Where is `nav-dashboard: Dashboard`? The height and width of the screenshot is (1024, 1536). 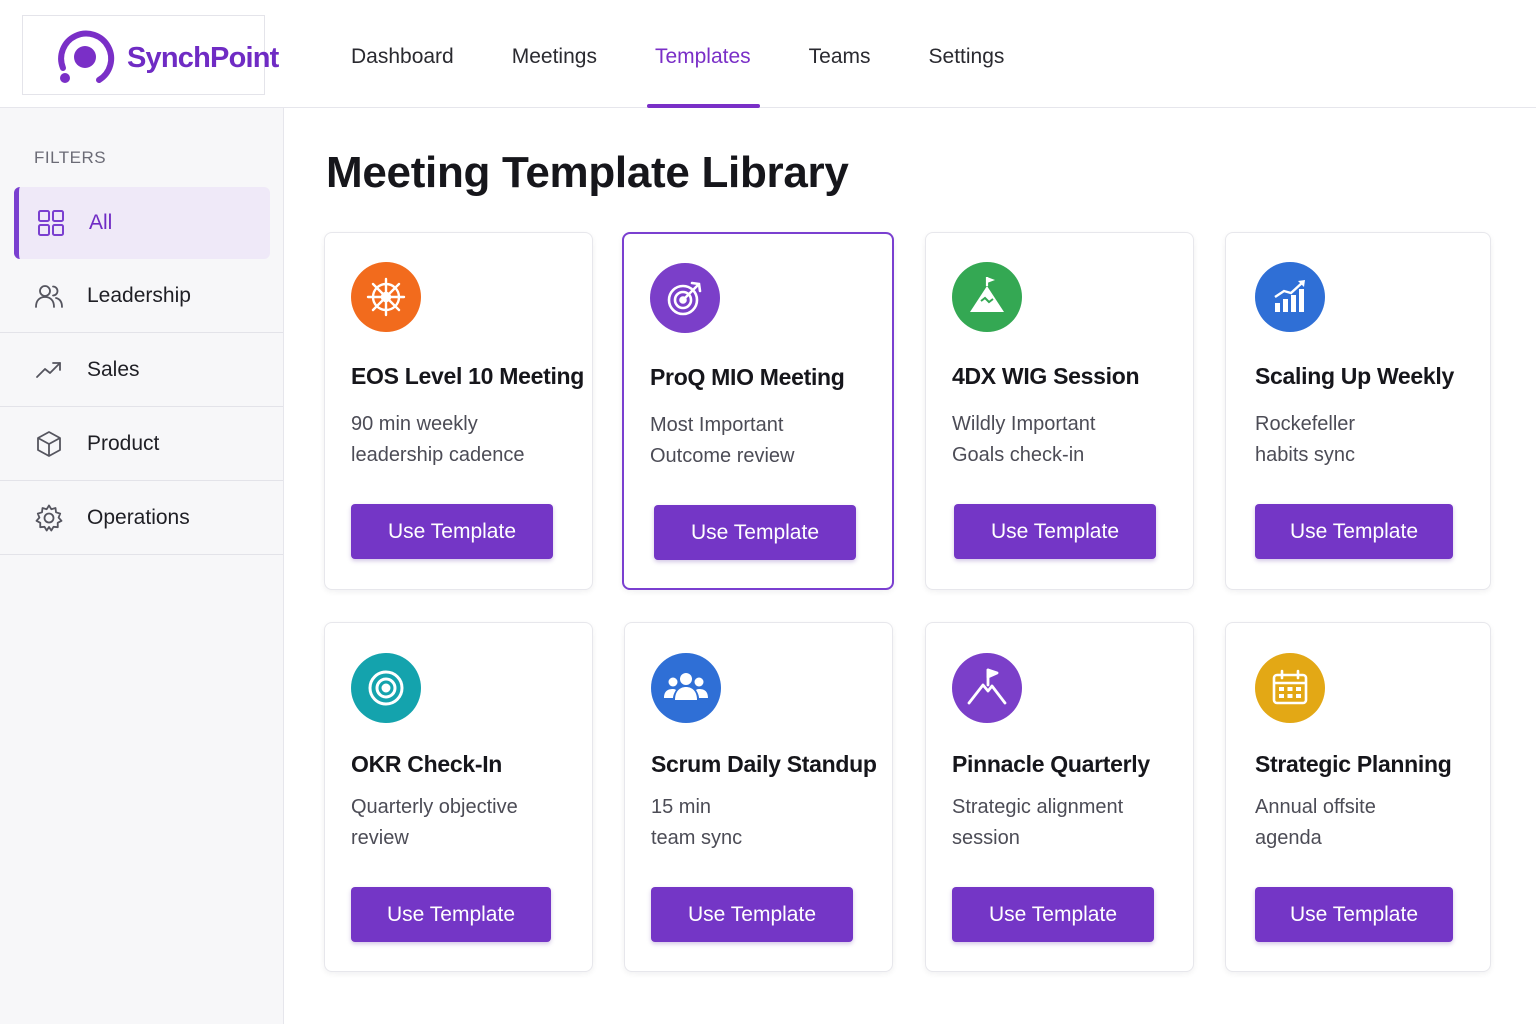 nav-dashboard: Dashboard is located at coordinates (402, 54).